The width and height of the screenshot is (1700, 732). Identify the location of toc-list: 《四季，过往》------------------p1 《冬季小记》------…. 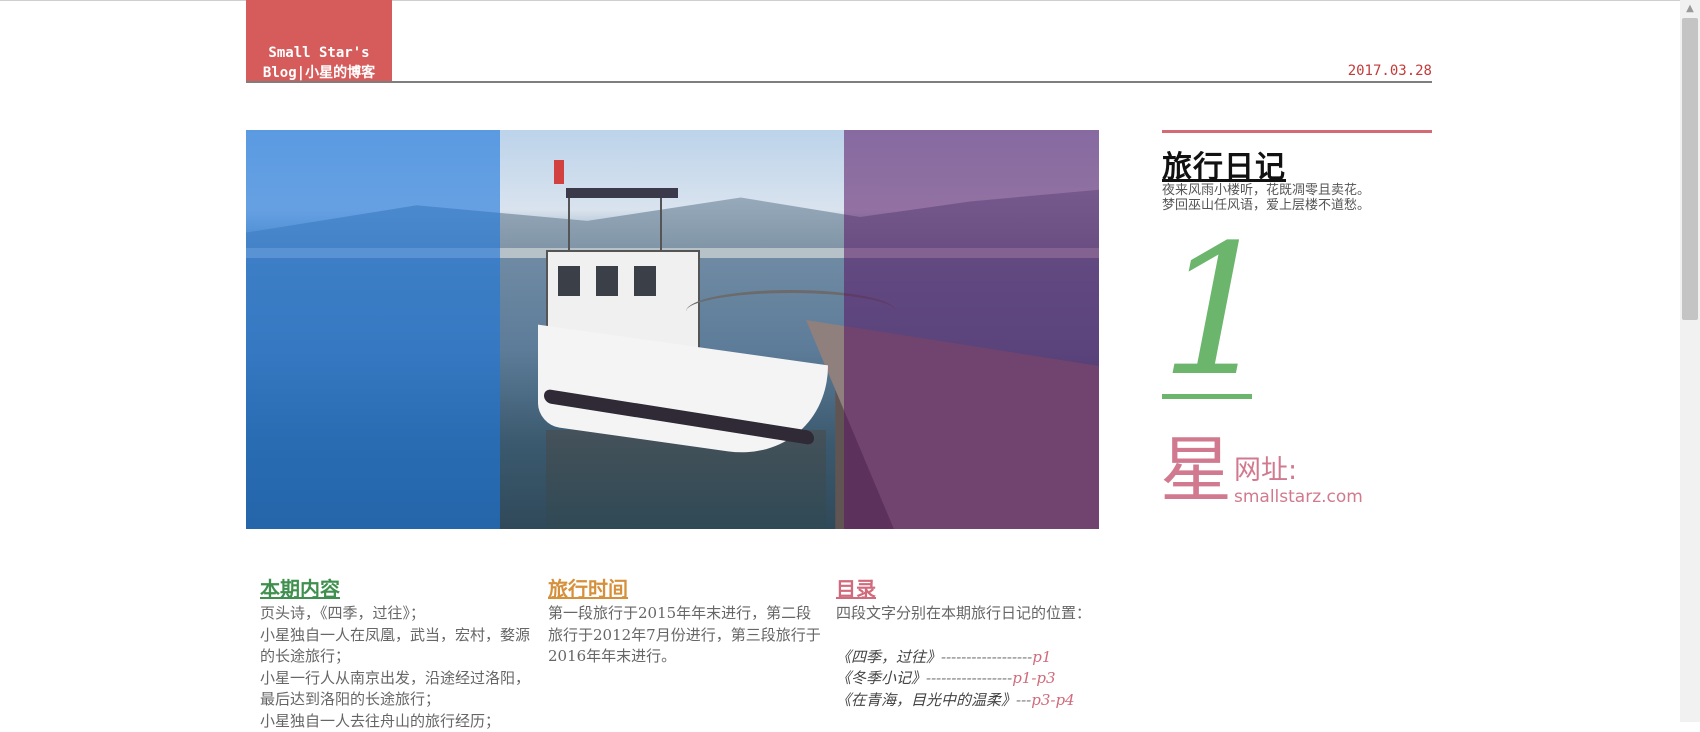
(971, 679).